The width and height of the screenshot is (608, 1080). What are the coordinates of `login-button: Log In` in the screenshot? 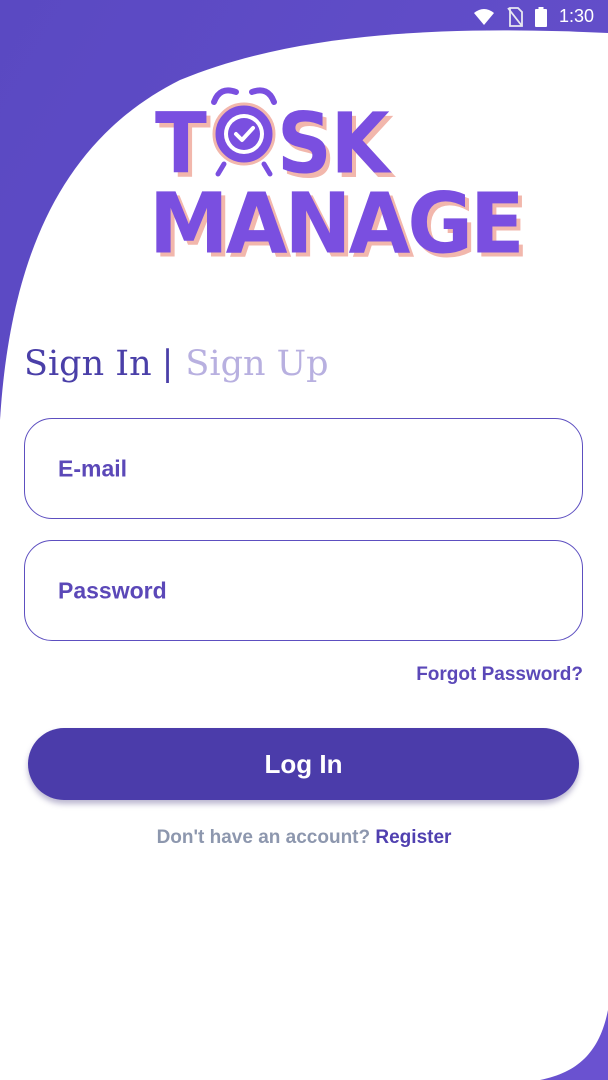 It's located at (303, 764).